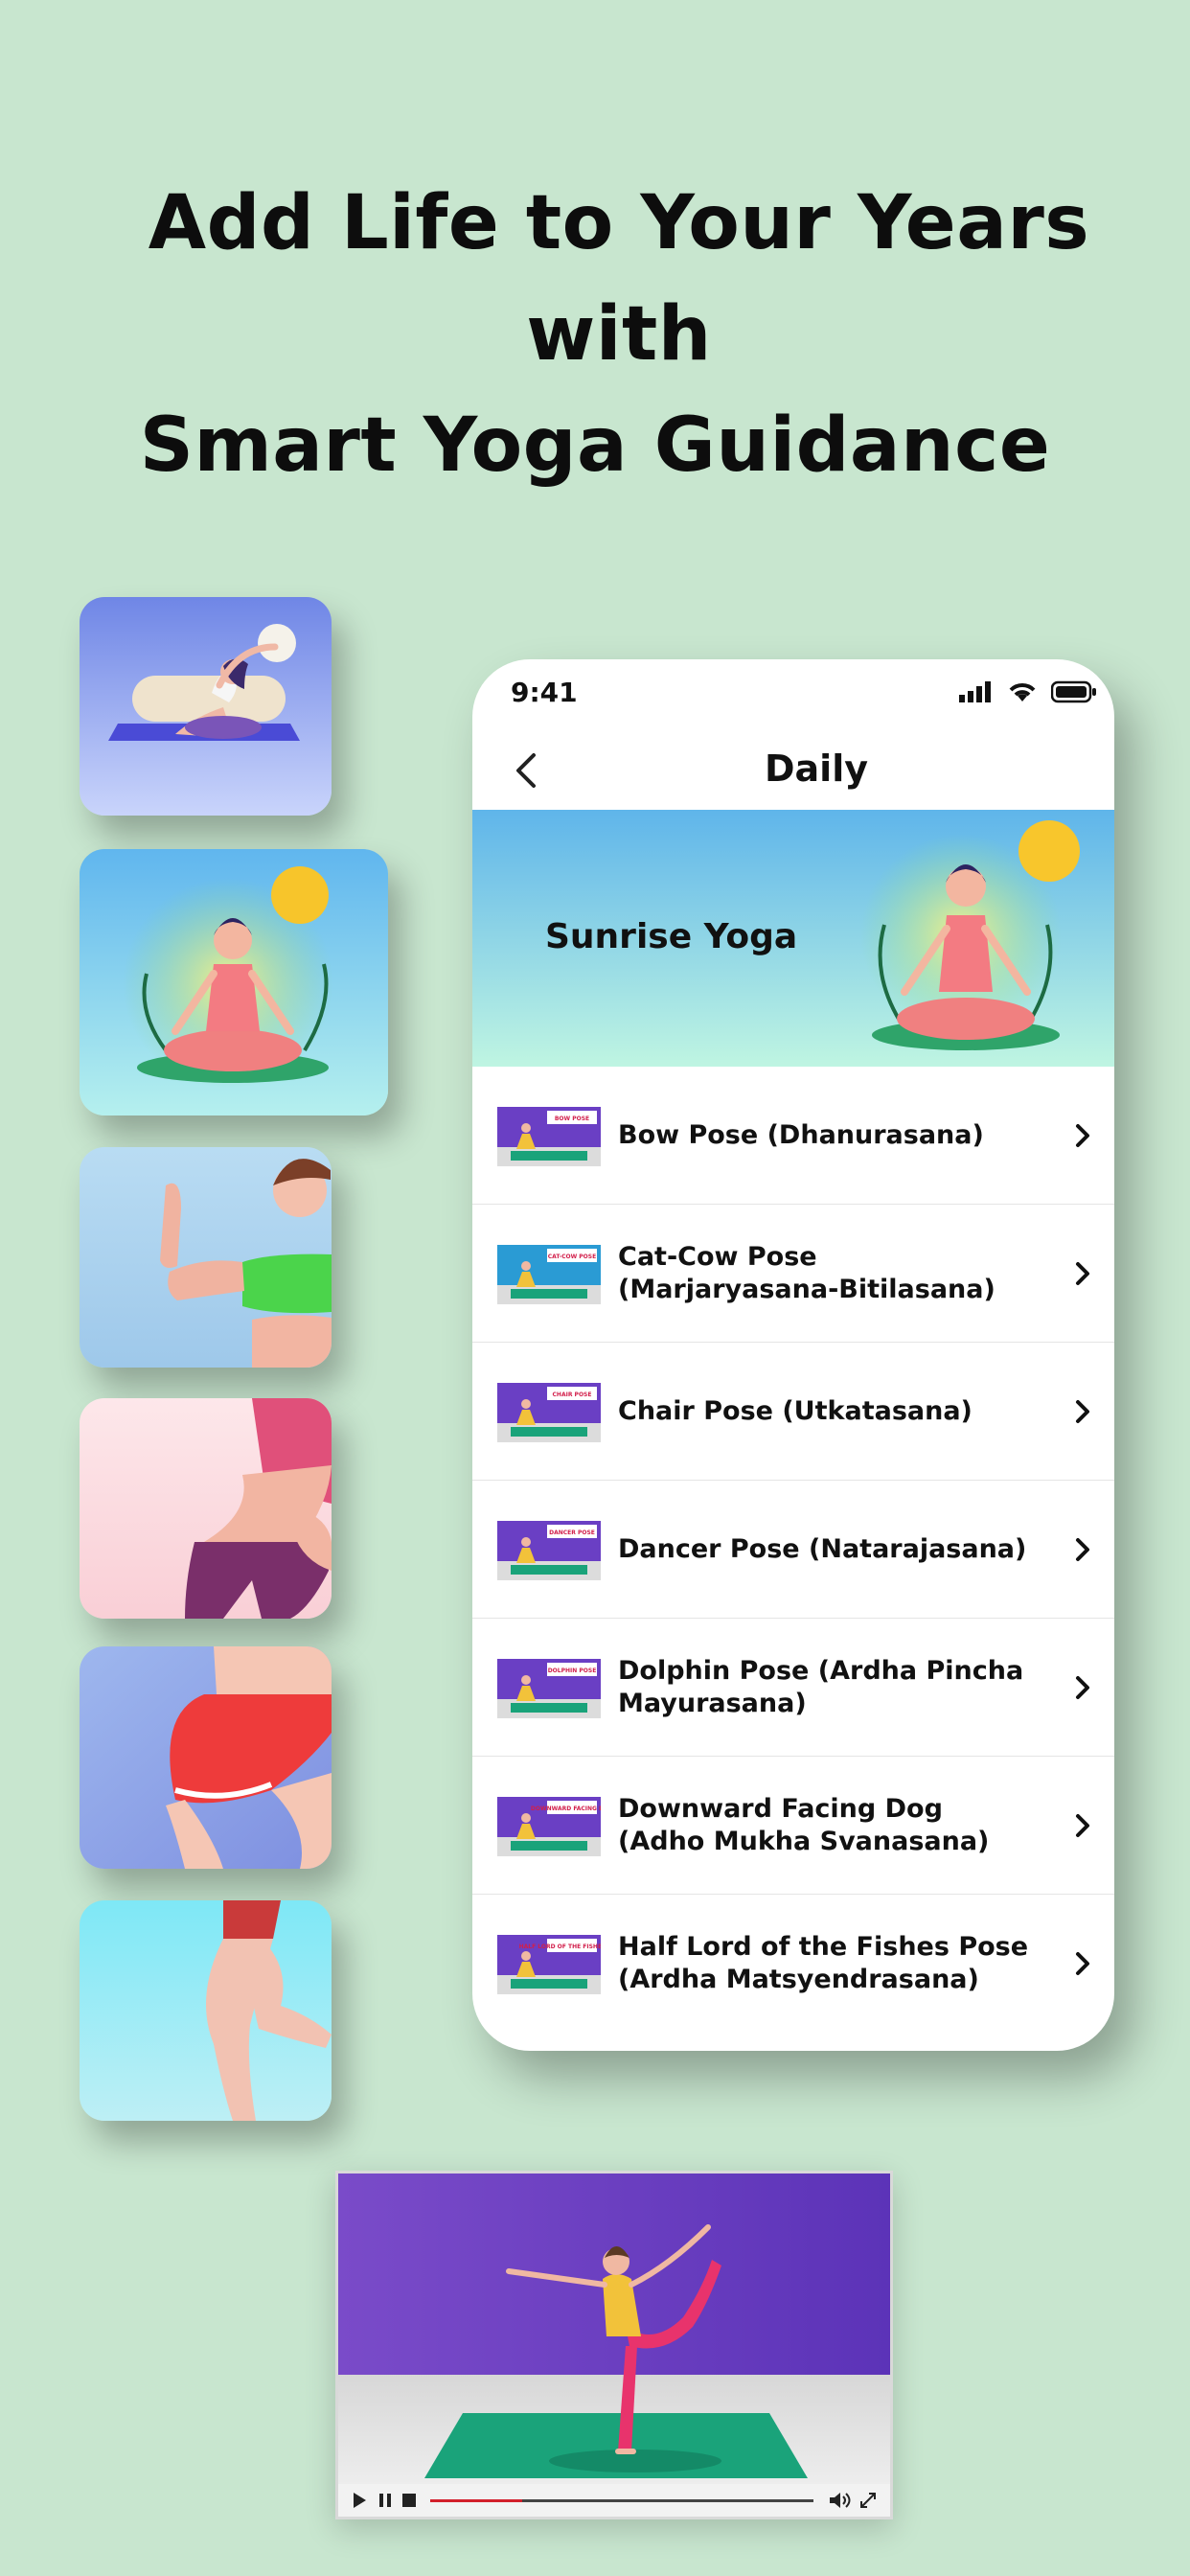 This screenshot has height=2576, width=1190. Describe the element at coordinates (821, 1686) in the screenshot. I see `list-item-label: Dolphin Pose (Ardha Pincha Mayurasana)` at that location.